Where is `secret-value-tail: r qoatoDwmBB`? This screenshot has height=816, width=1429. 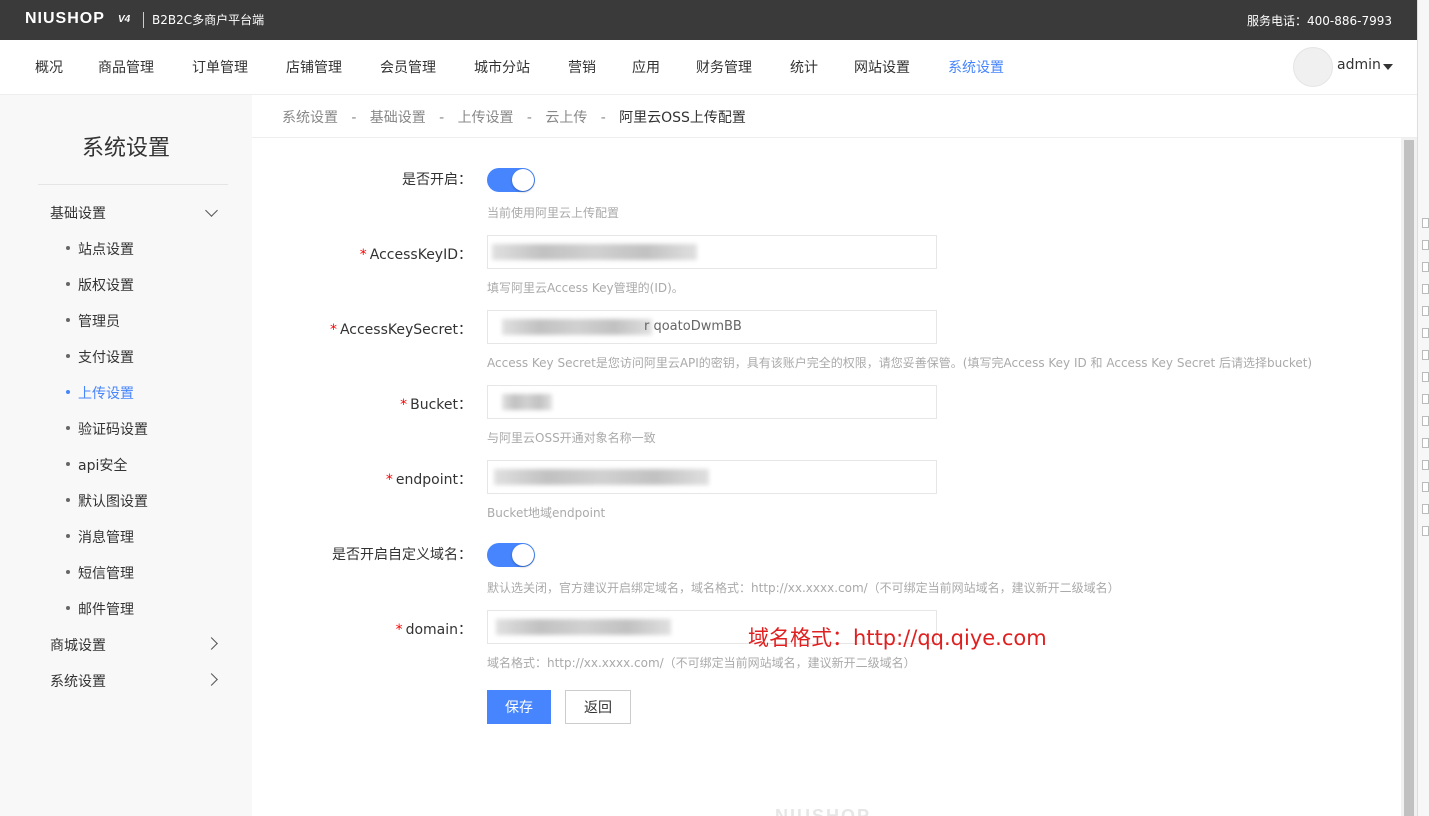
secret-value-tail: r qoatoDwmBB is located at coordinates (693, 326).